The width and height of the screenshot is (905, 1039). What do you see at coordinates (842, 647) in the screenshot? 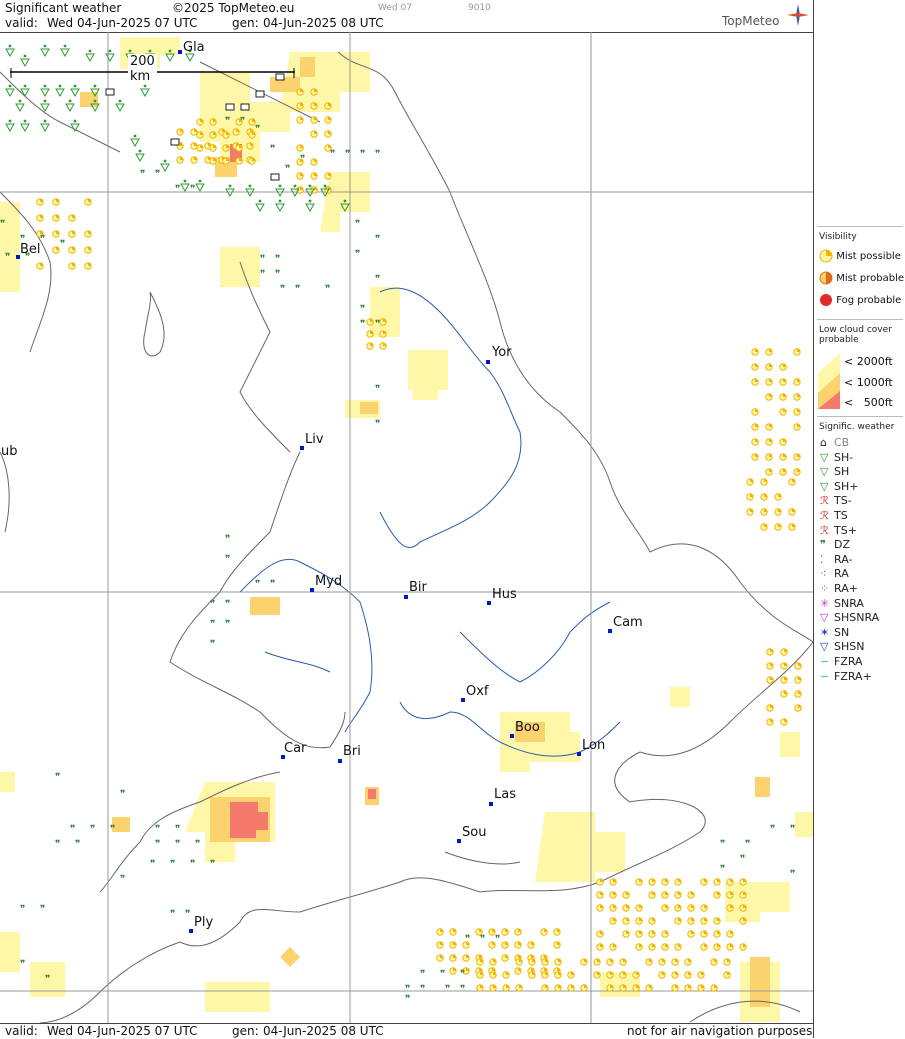
I see `legend-sigwx-shsn: ▽ SHSN` at bounding box center [842, 647].